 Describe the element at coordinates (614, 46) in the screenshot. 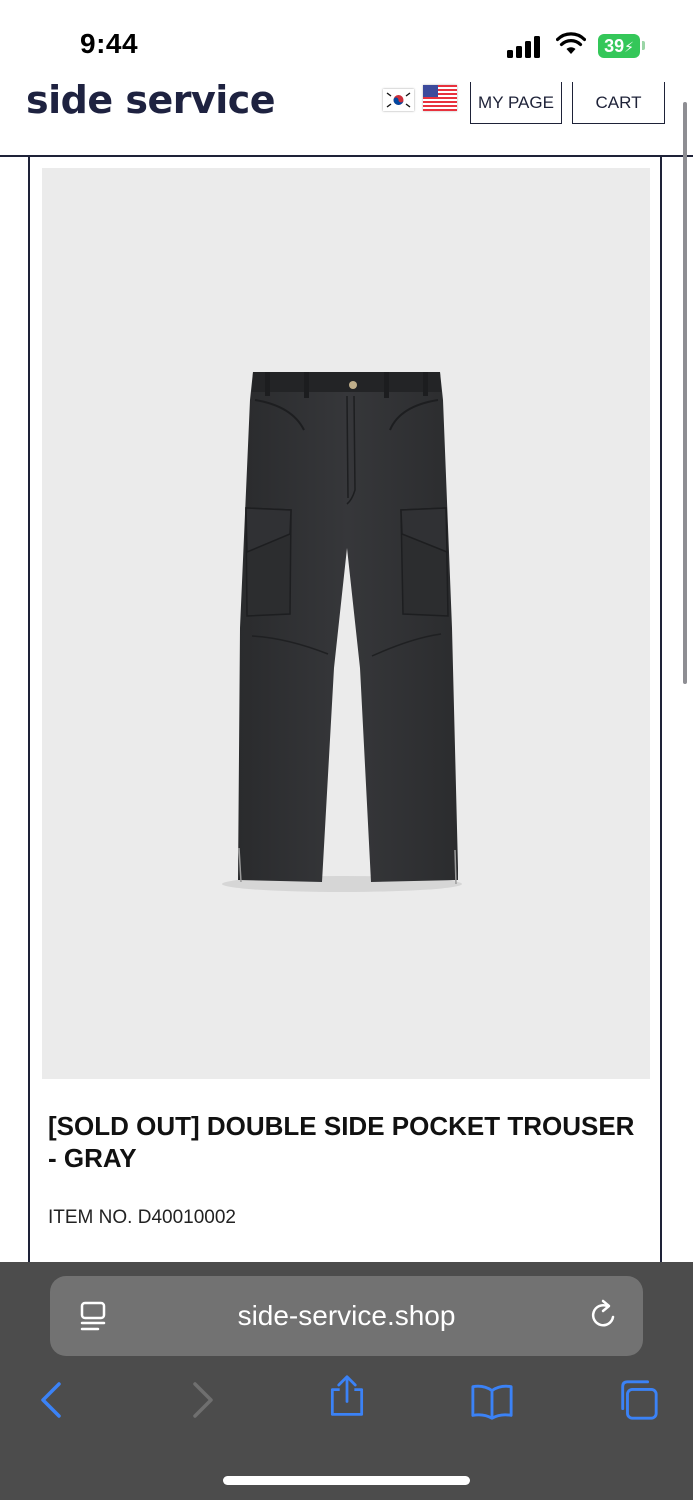

I see `battery-level: 39` at that location.